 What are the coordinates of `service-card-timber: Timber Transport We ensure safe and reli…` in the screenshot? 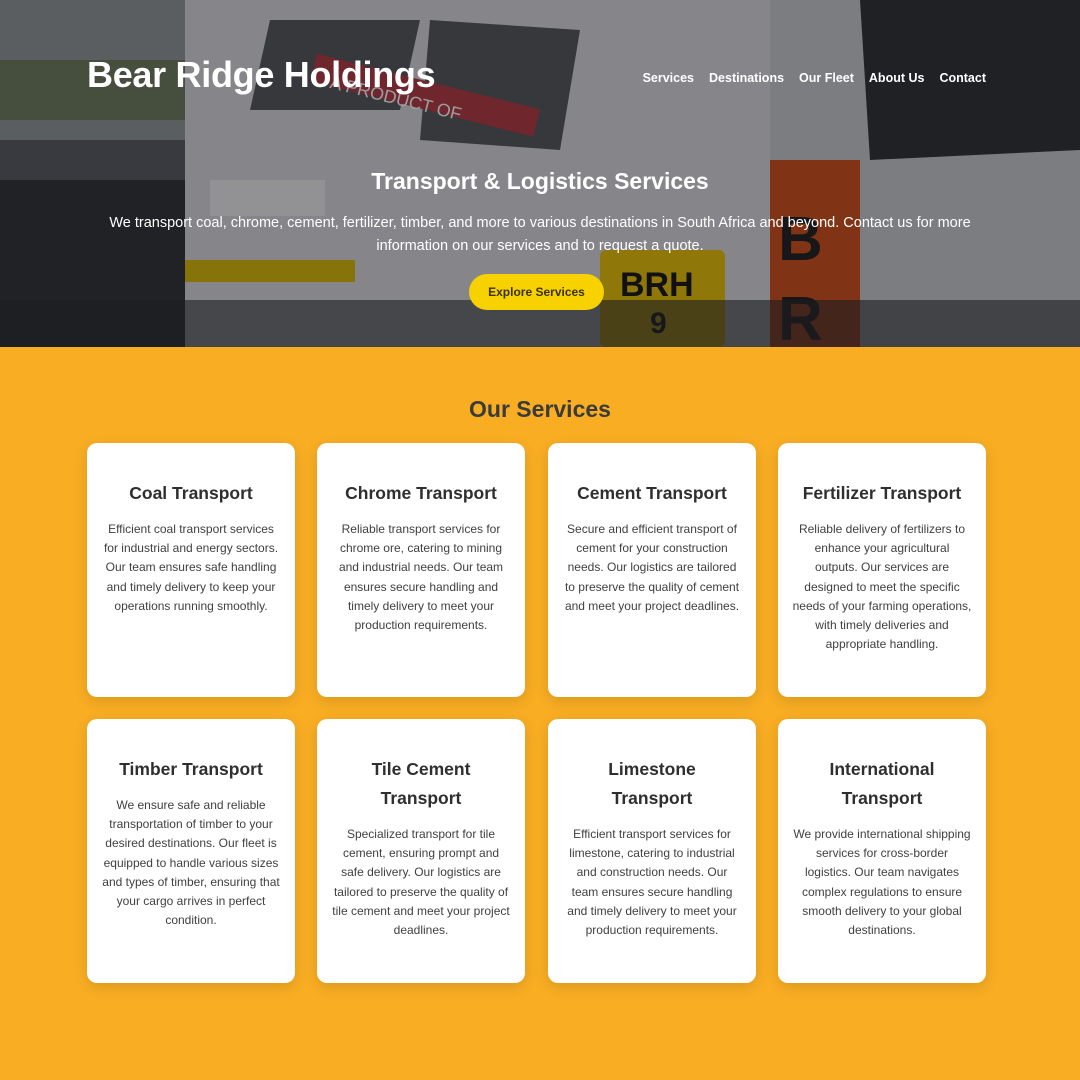 It's located at (191, 851).